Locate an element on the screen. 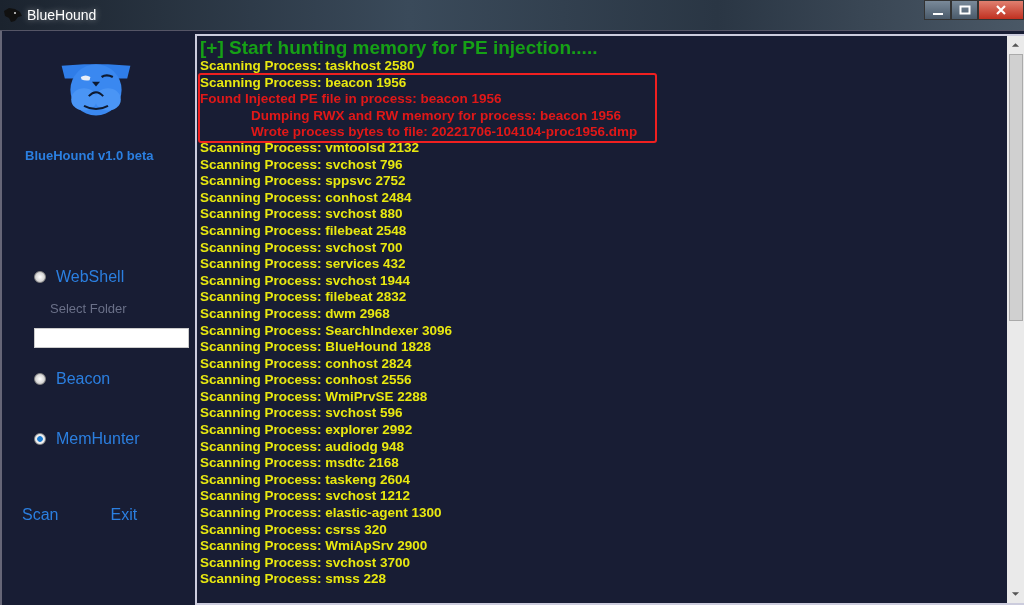 The image size is (1024, 605). log-line: Dumping RWX and RW memory for process: beacon 1956 is located at coordinates (436, 116).